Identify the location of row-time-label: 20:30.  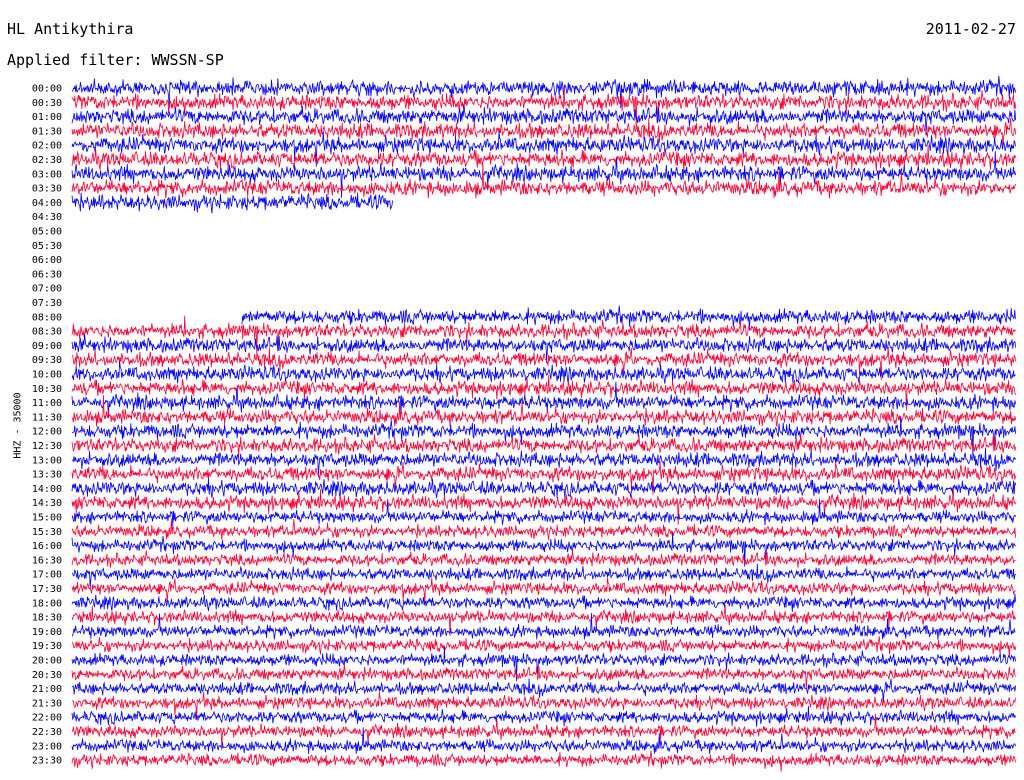
(47, 675).